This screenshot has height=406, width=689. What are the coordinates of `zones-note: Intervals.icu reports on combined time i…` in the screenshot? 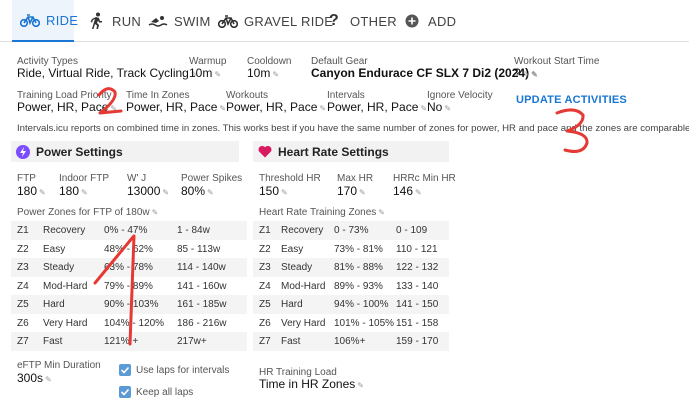 It's located at (353, 128).